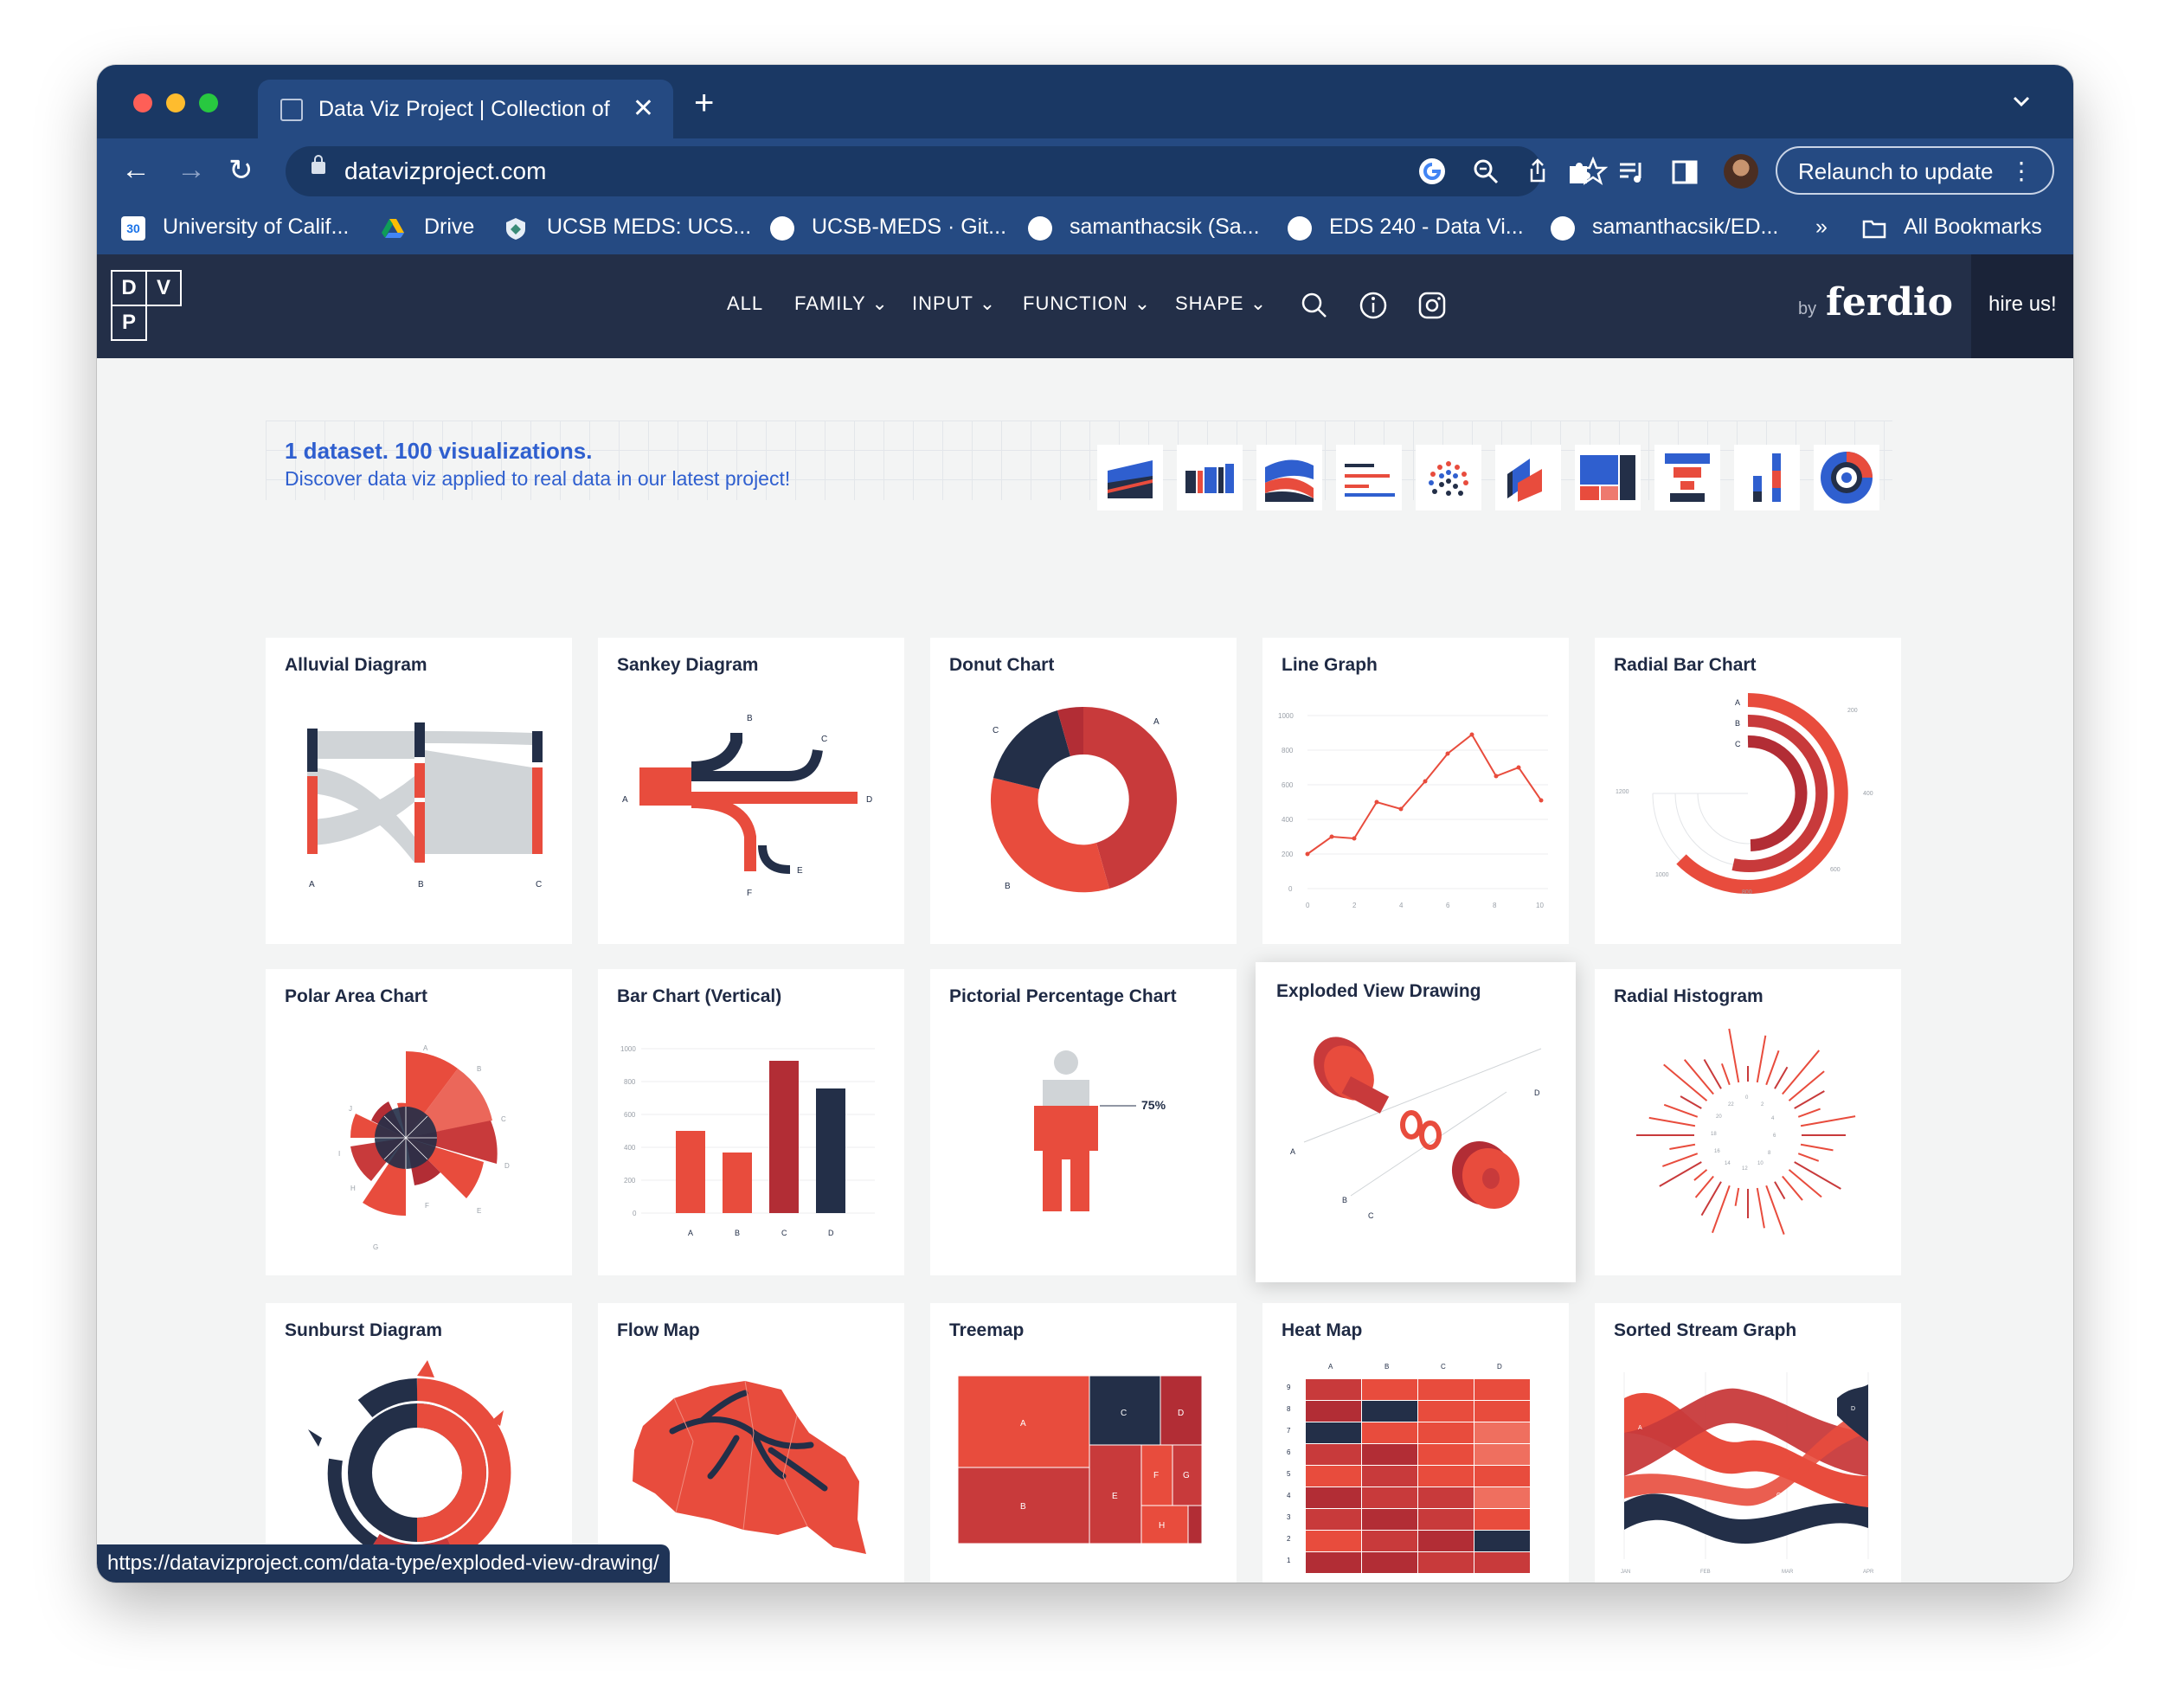  What do you see at coordinates (241, 171) in the screenshot?
I see `reload-icon: ↻` at bounding box center [241, 171].